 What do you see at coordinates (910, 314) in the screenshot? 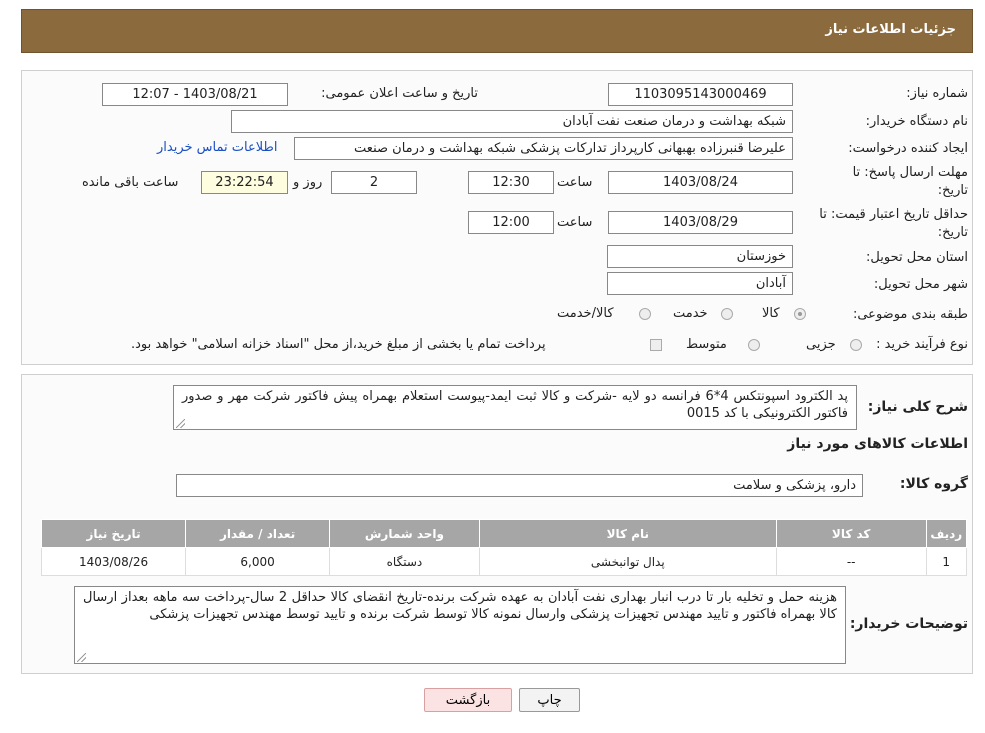
I see `category-label: طبقه بندی موضوعی:` at bounding box center [910, 314].